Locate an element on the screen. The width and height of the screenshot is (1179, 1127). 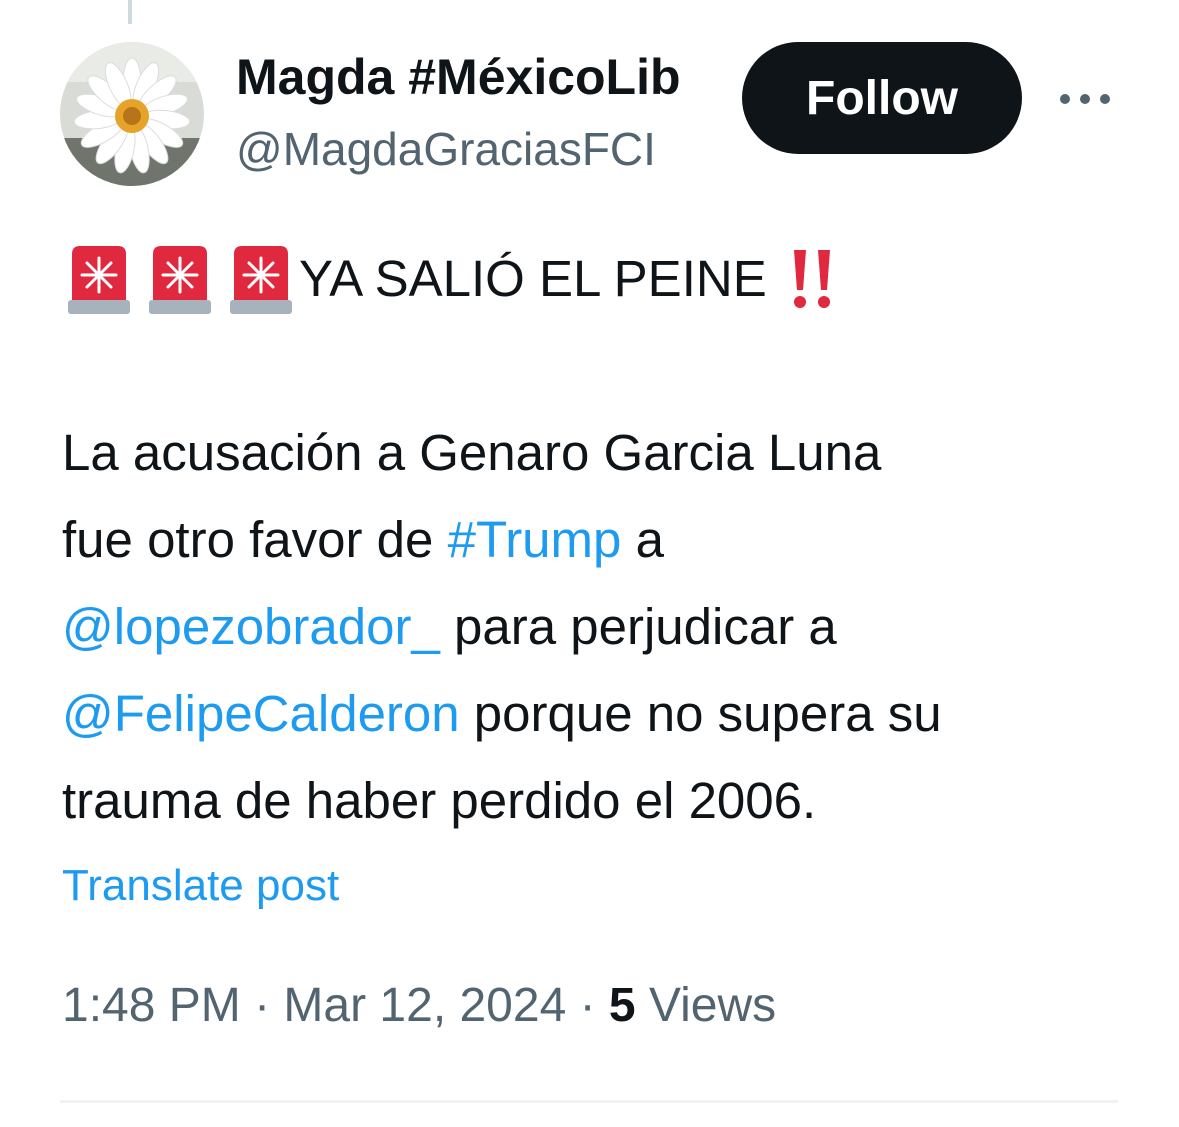
post-text: para perjudicar a is located at coordinates (638, 626).